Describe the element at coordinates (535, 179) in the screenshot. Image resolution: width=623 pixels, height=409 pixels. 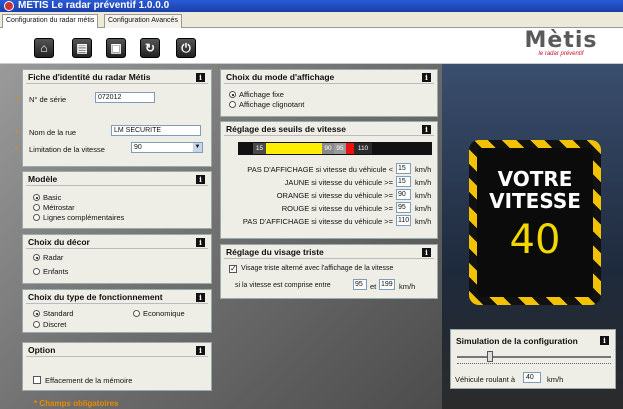
I see `sign-line-1: VOTRE` at that location.